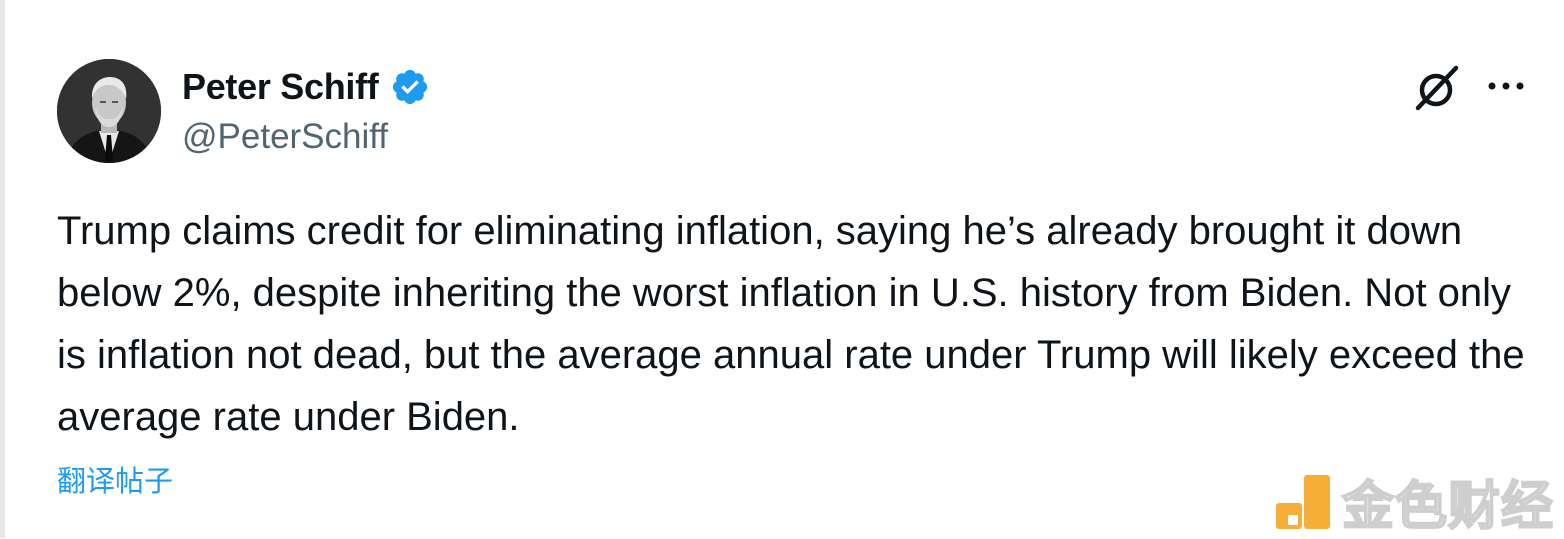 This screenshot has width=1564, height=539. What do you see at coordinates (1506, 86) in the screenshot?
I see `more-options-icon` at bounding box center [1506, 86].